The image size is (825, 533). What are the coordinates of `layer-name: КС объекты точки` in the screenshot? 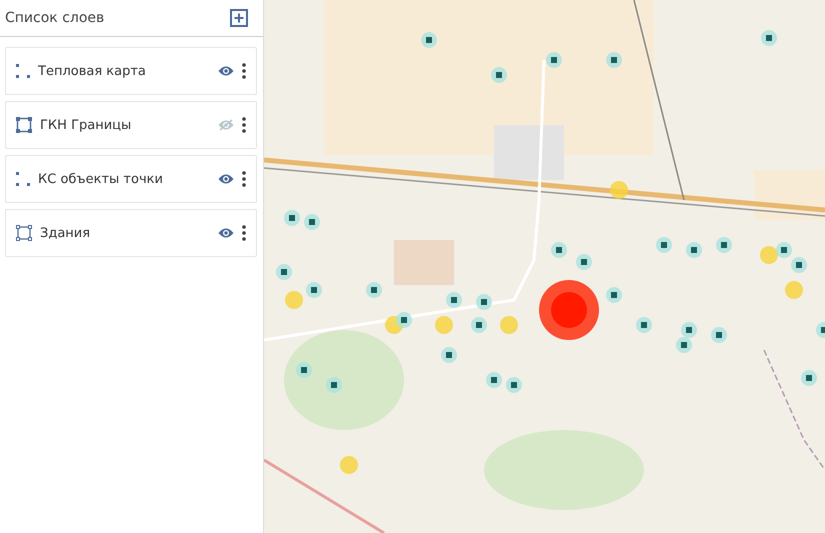 It's located at (101, 179).